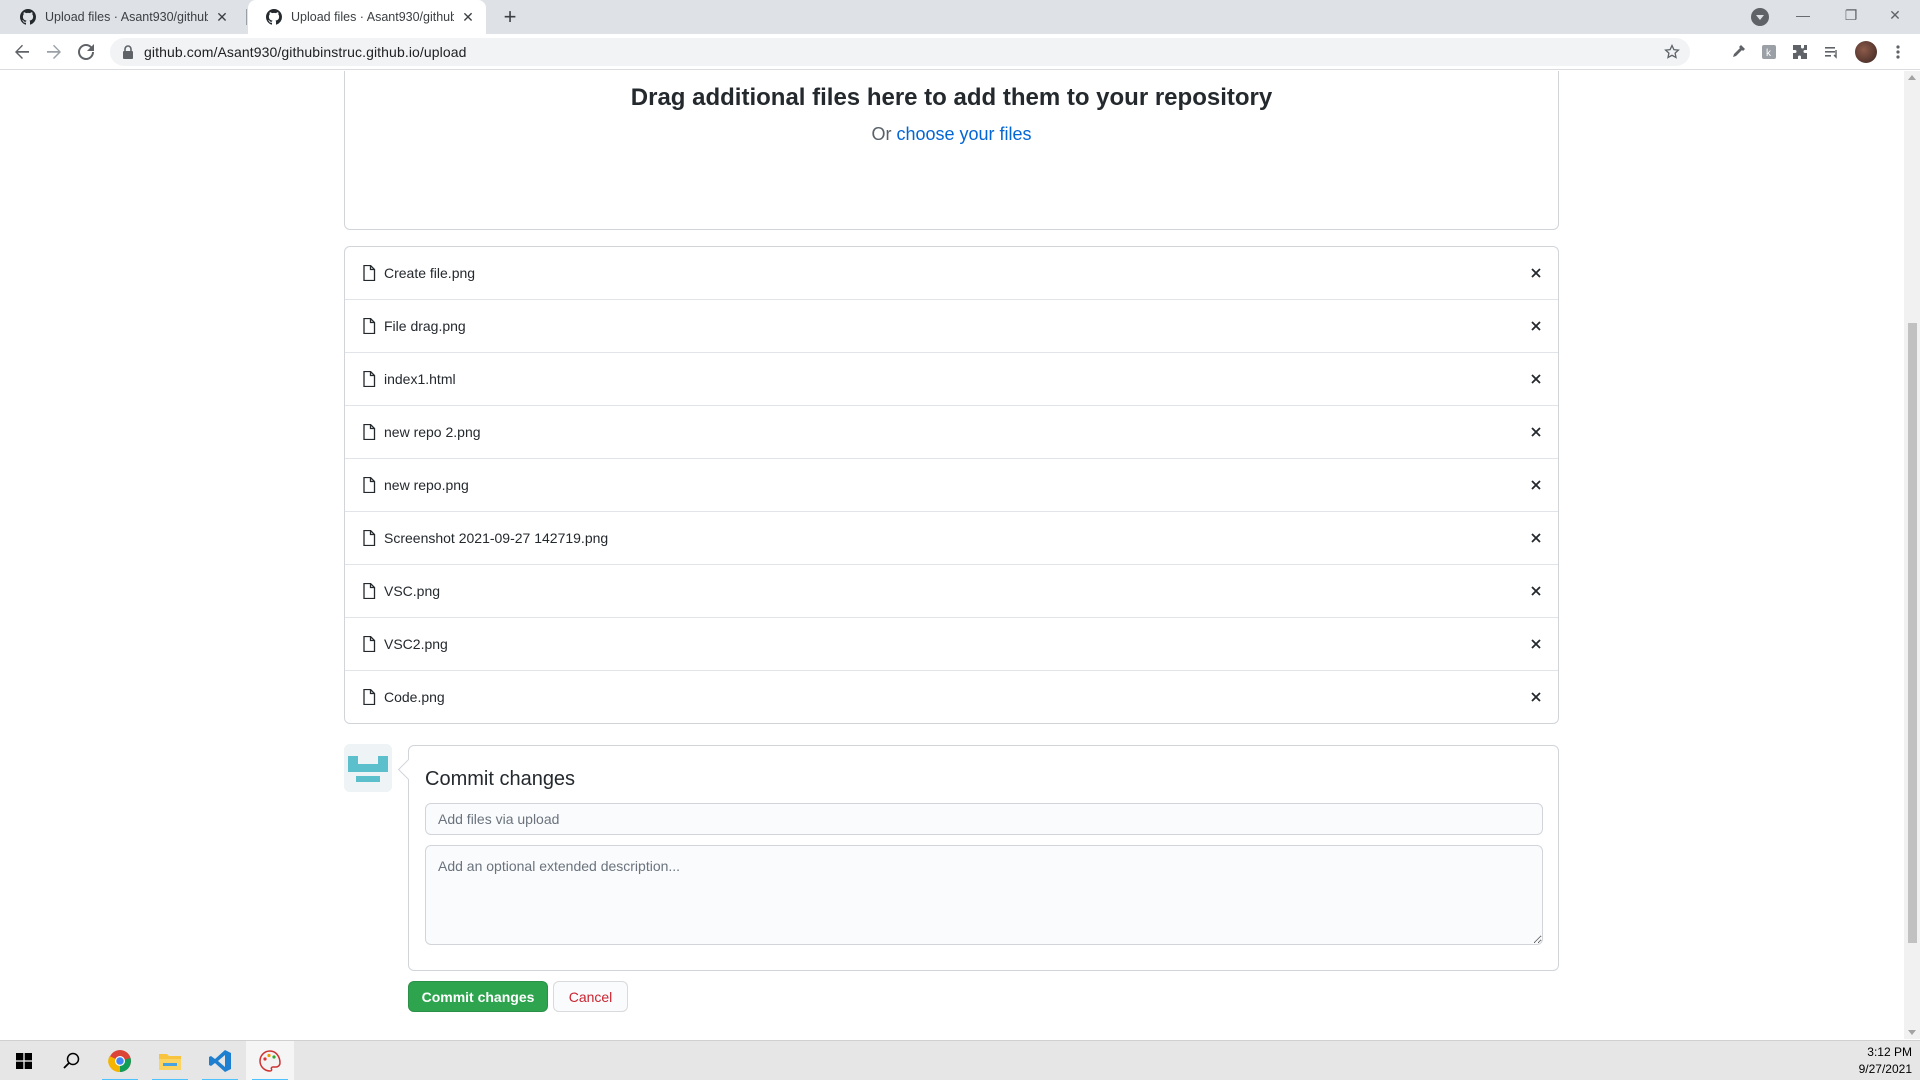  What do you see at coordinates (951, 273) in the screenshot?
I see `file-row: Create file.png` at bounding box center [951, 273].